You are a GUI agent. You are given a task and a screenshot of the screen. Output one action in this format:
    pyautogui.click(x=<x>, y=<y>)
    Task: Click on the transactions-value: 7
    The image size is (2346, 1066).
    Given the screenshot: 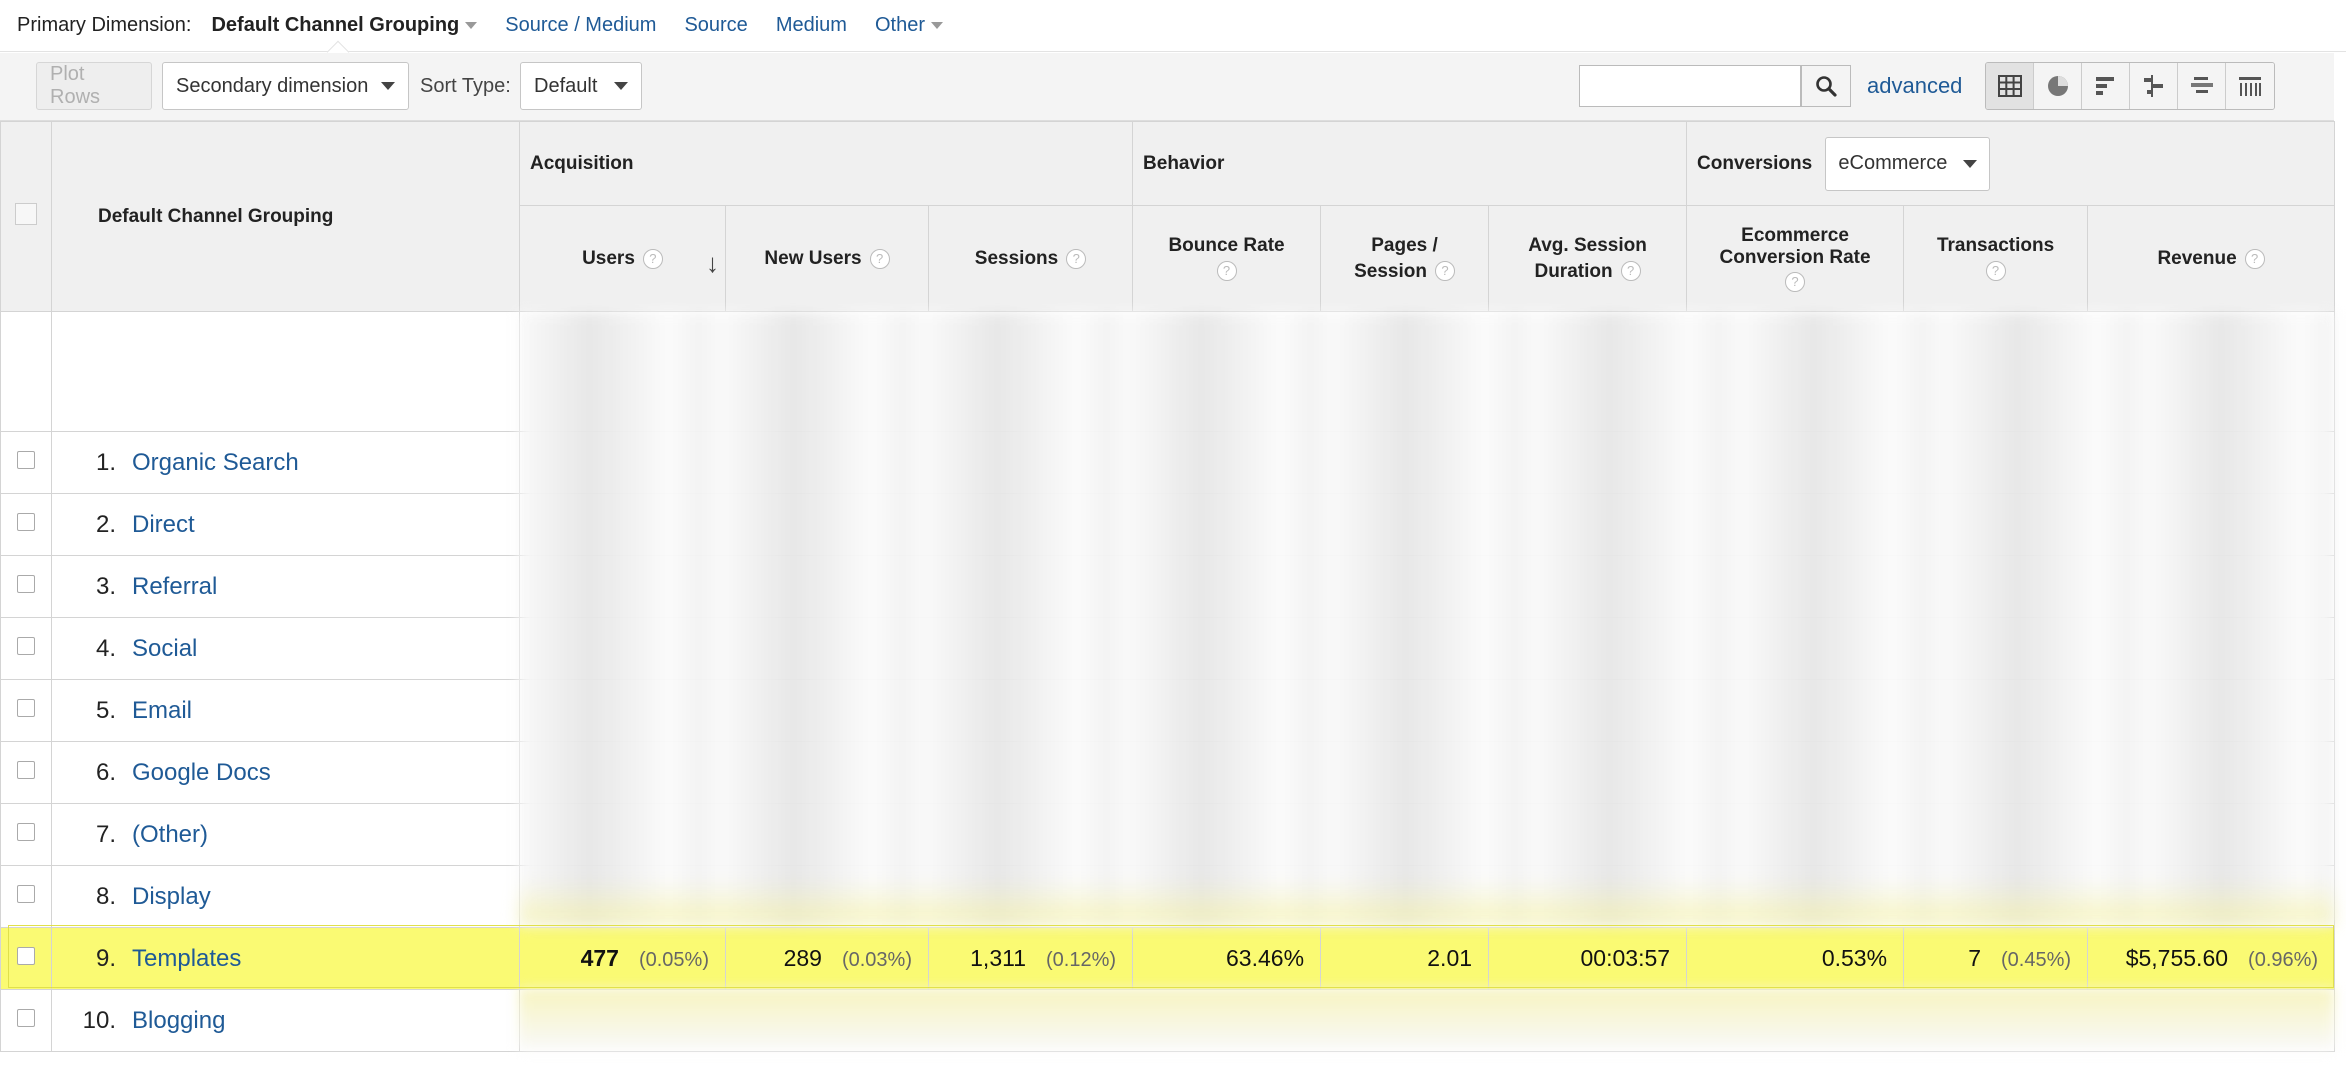 What is the action you would take?
    pyautogui.click(x=1975, y=958)
    